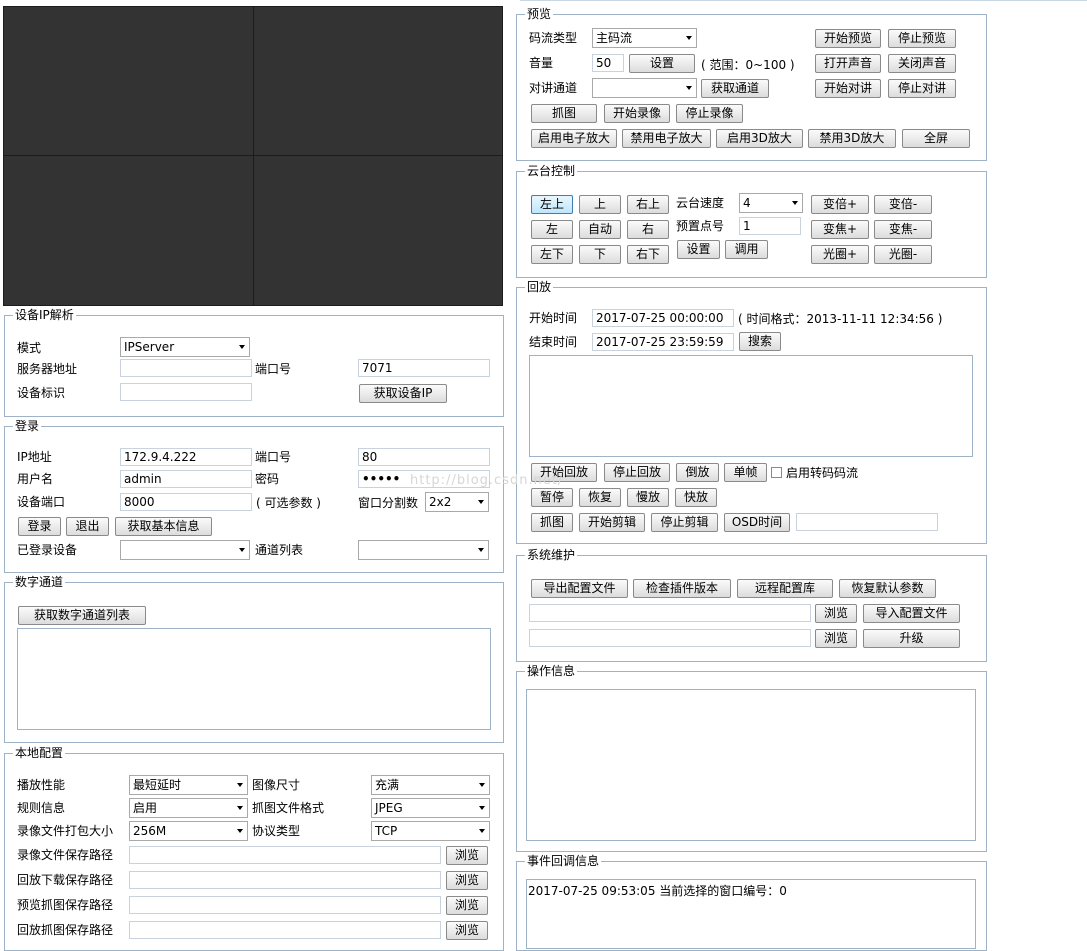 This screenshot has width=1087, height=951. What do you see at coordinates (403, 393) in the screenshot?
I see `get-device-ip-button: 获取设备IP` at bounding box center [403, 393].